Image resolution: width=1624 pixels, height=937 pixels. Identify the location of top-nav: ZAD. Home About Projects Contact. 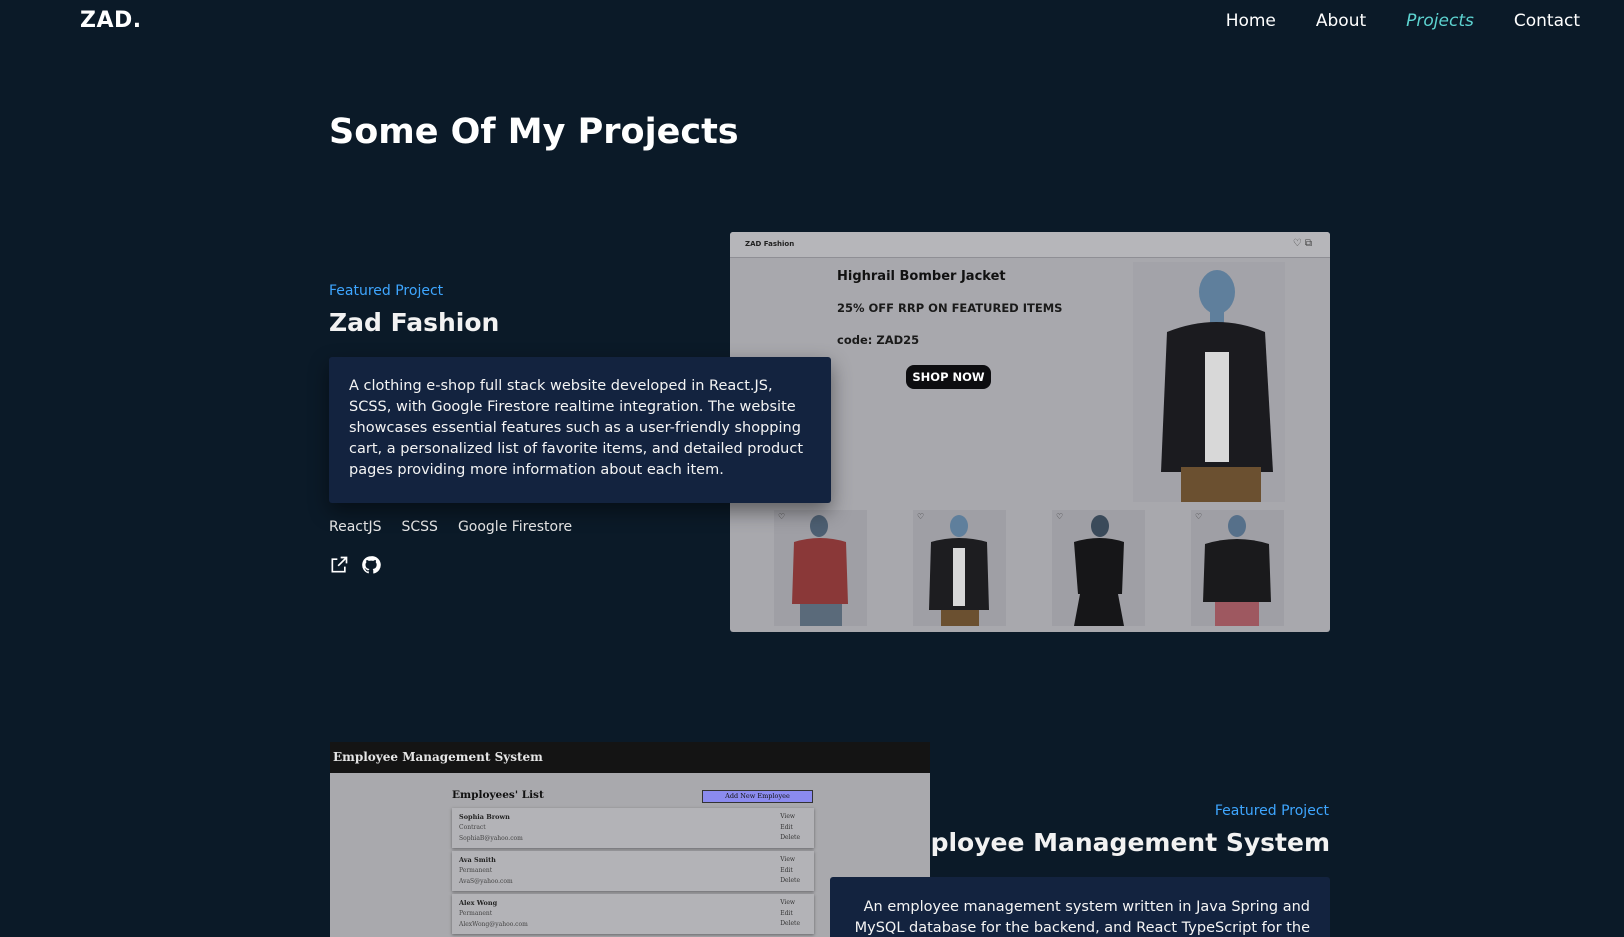
(812, 23).